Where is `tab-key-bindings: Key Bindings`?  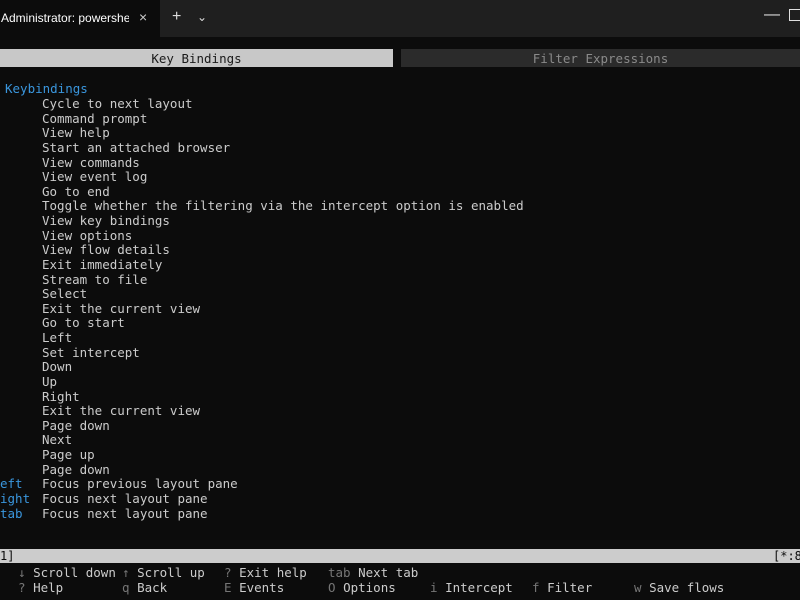 tab-key-bindings: Key Bindings is located at coordinates (196, 58).